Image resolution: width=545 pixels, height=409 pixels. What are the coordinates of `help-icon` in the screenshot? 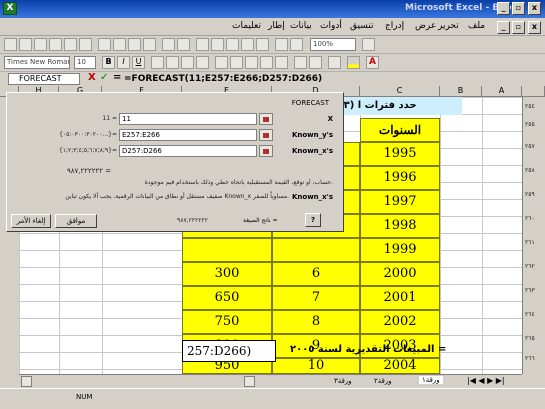 It's located at (368, 44).